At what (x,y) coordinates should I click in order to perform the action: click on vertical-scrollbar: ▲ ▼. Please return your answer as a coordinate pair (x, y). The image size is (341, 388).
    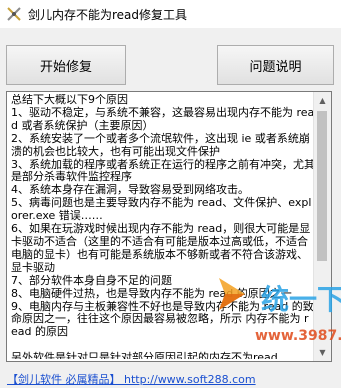
    Looking at the image, I should click on (322, 226).